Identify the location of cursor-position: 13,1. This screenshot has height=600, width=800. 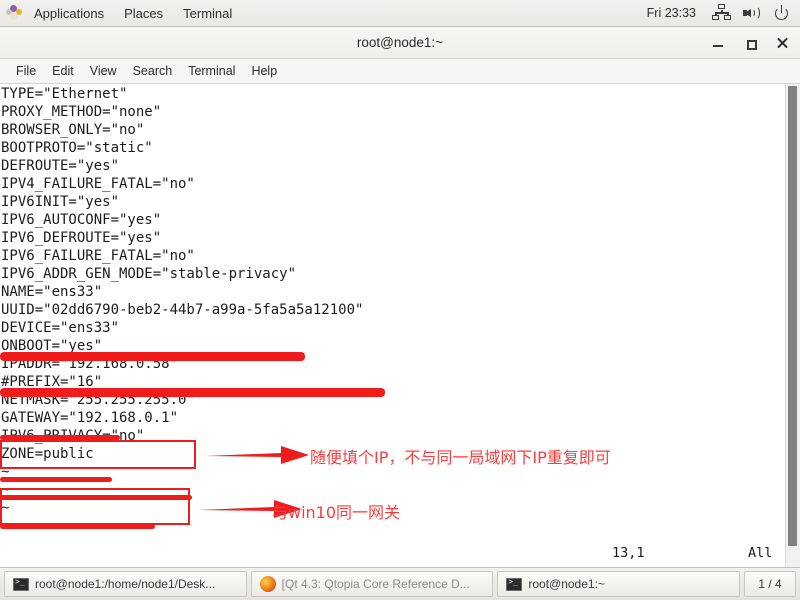
(628, 553).